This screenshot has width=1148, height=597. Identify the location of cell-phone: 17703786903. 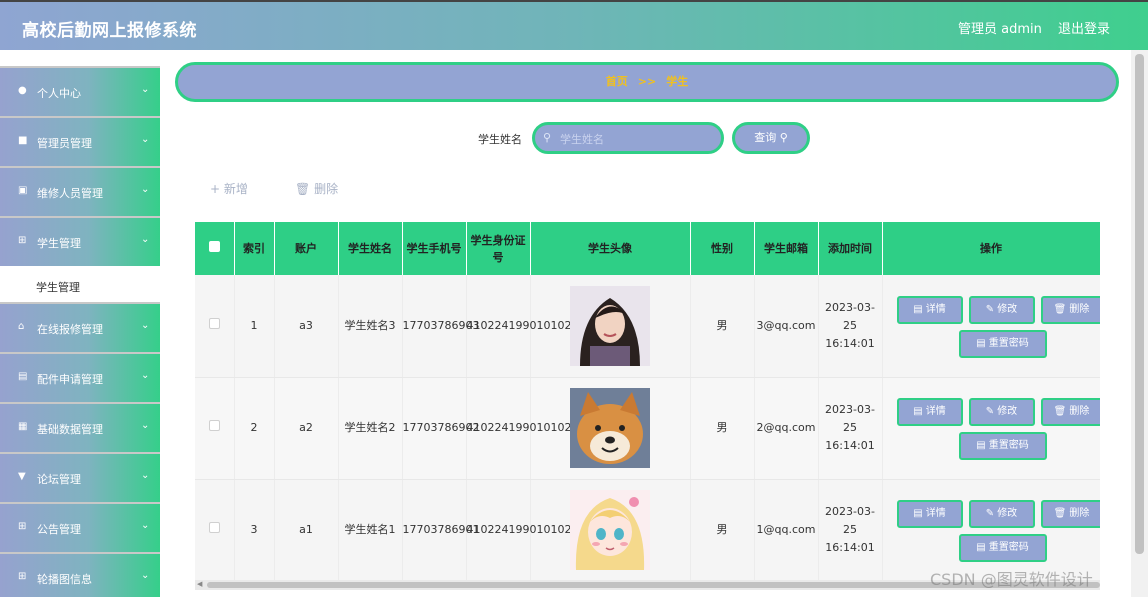
(440, 326).